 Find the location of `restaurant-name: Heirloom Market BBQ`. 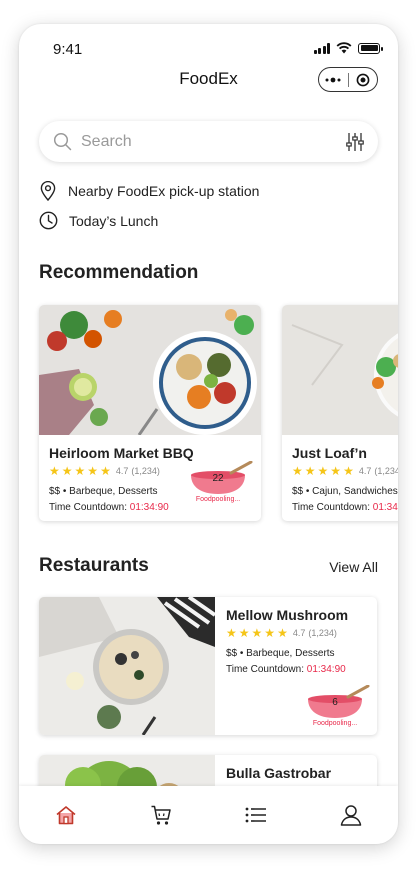

restaurant-name: Heirloom Market BBQ is located at coordinates (121, 453).